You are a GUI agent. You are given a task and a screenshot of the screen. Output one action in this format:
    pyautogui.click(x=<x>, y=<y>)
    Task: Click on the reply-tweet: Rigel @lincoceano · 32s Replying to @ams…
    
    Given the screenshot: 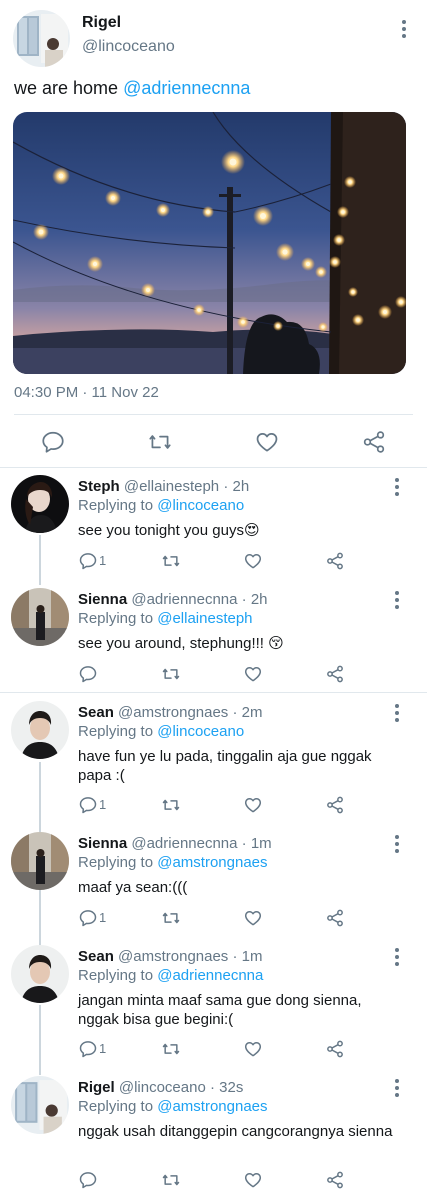 What is the action you would take?
    pyautogui.click(x=213, y=1138)
    